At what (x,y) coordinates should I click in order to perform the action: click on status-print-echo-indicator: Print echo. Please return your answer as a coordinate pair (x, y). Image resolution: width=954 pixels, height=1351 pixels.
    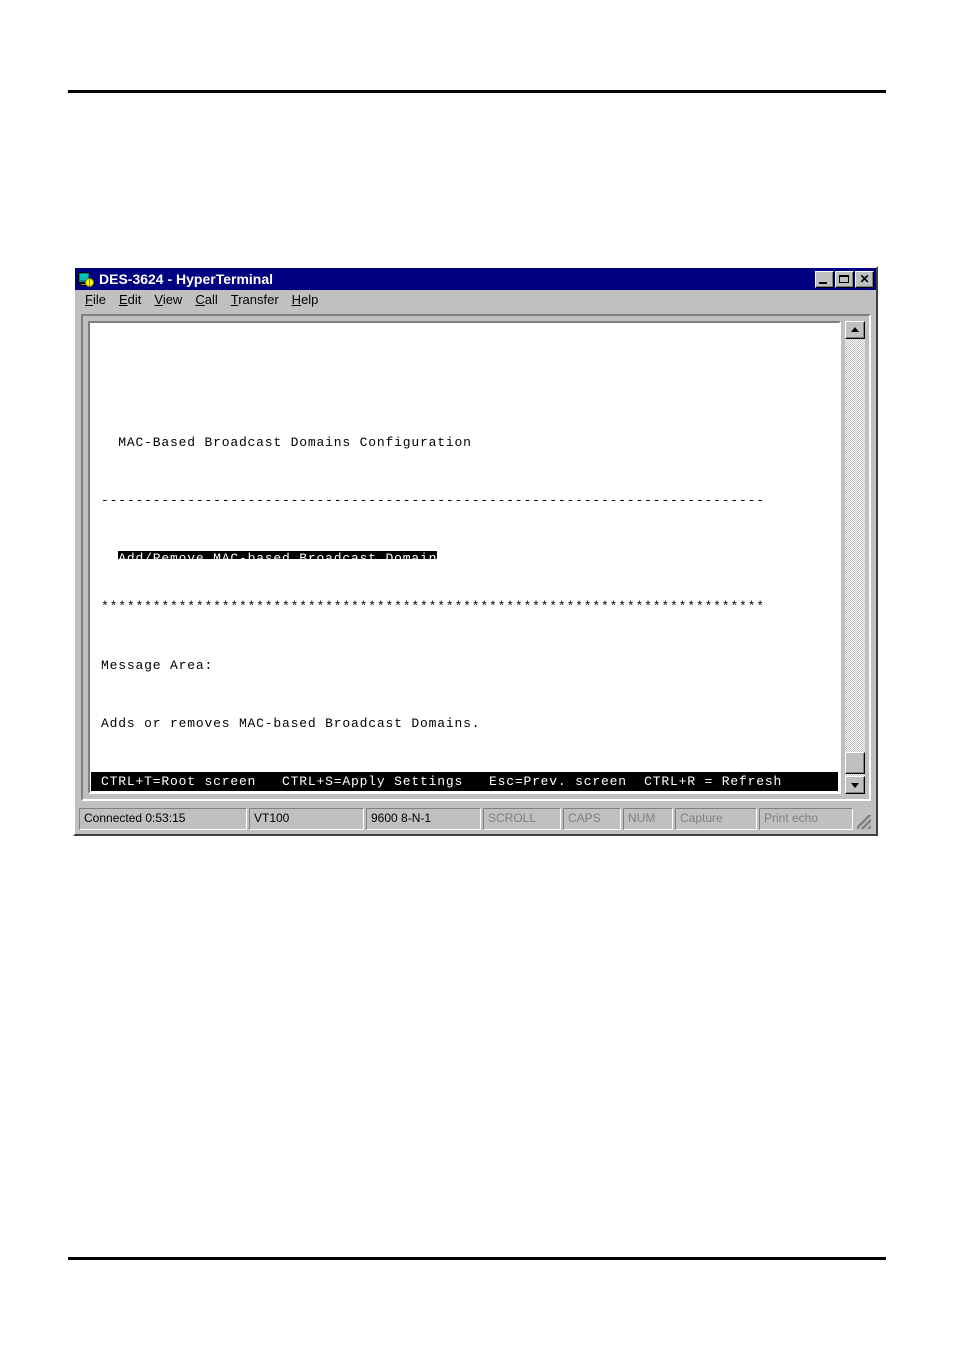
    Looking at the image, I should click on (806, 819).